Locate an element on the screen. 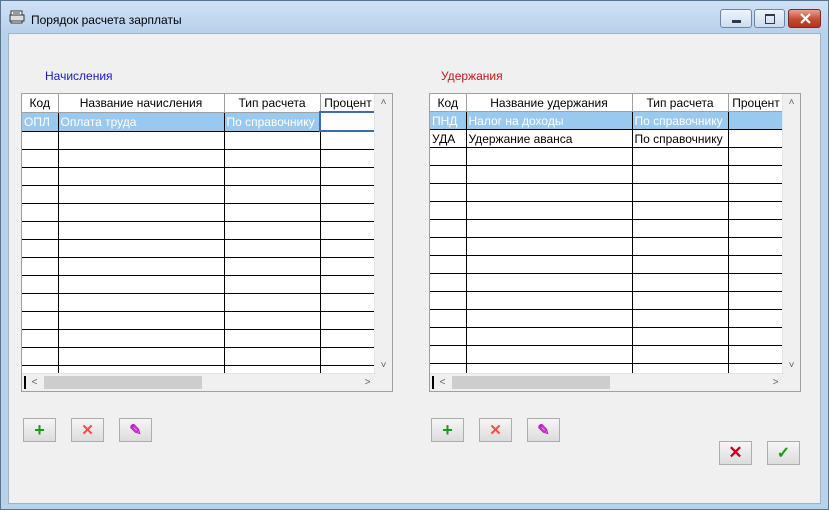  table-row: УДА Удержание аванса По справочнику is located at coordinates (607, 138).